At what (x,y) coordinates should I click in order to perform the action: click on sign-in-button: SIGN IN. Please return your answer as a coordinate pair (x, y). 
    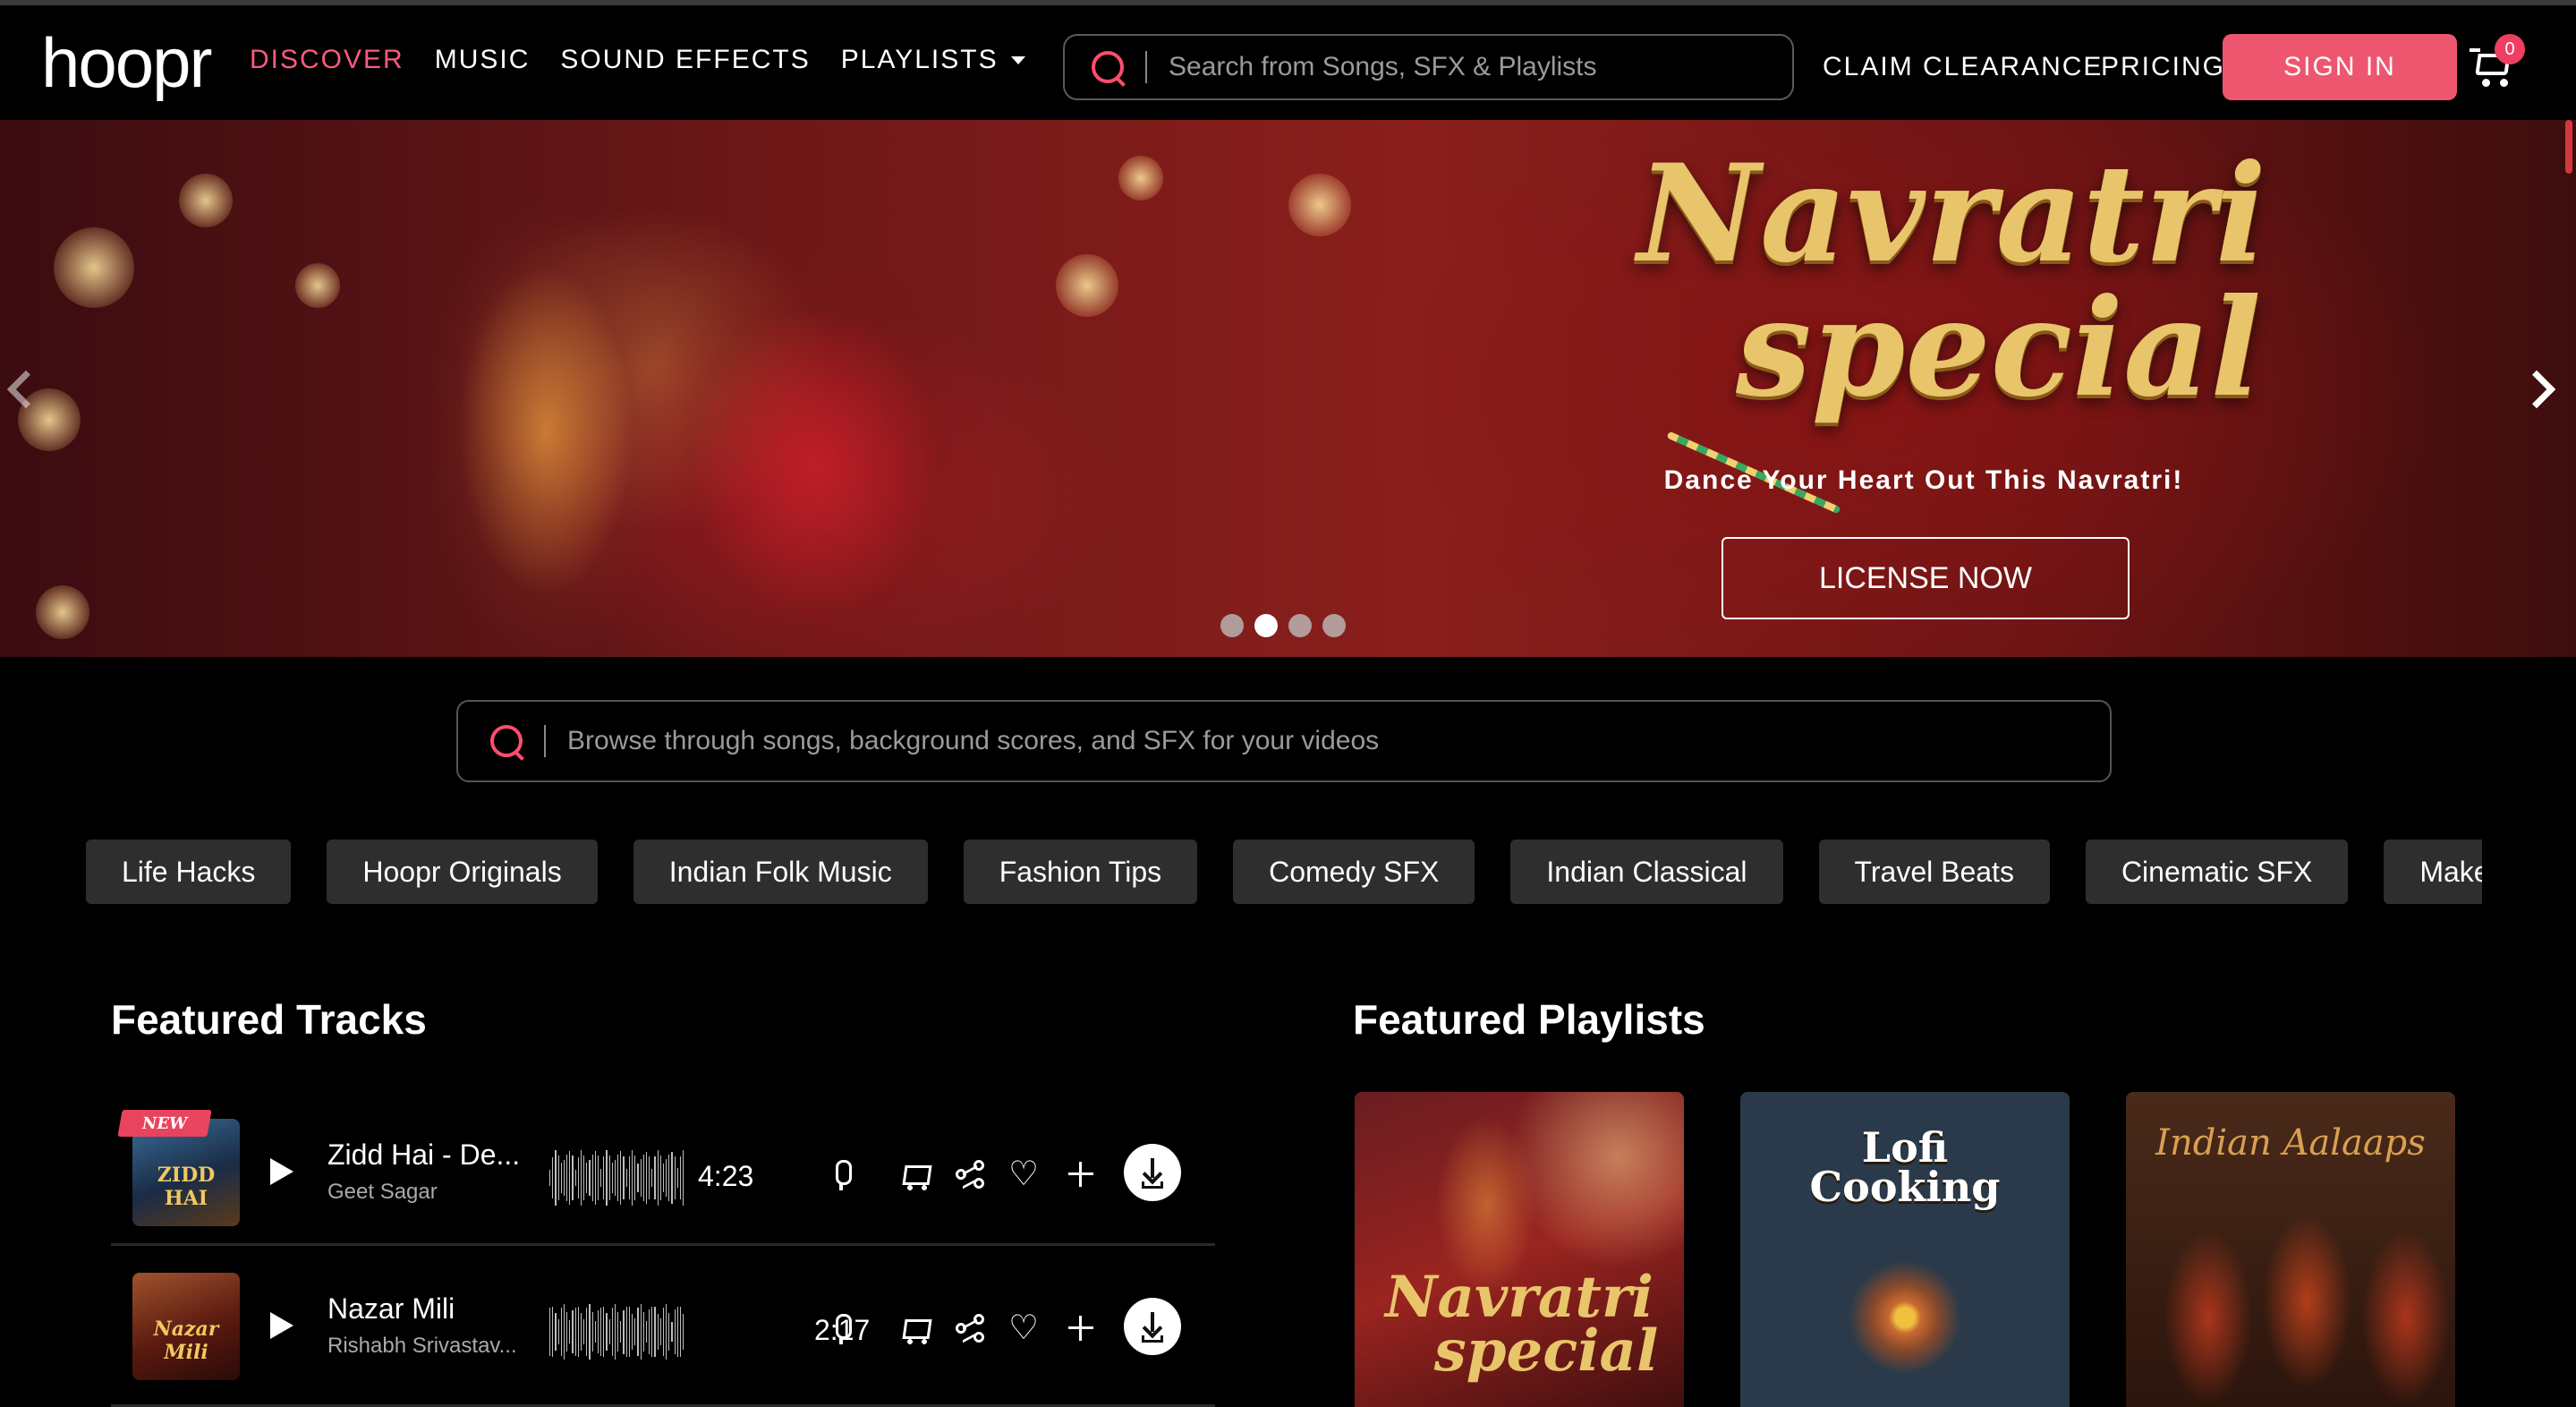
    Looking at the image, I should click on (2340, 67).